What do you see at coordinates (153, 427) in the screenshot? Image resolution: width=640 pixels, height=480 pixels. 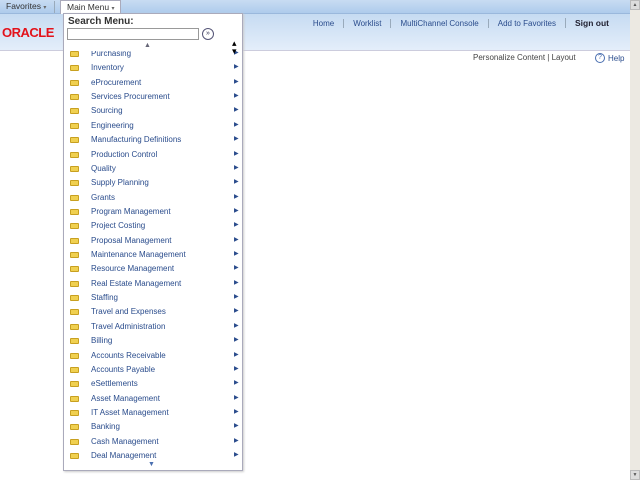 I see `menu-item: Banking ▶` at bounding box center [153, 427].